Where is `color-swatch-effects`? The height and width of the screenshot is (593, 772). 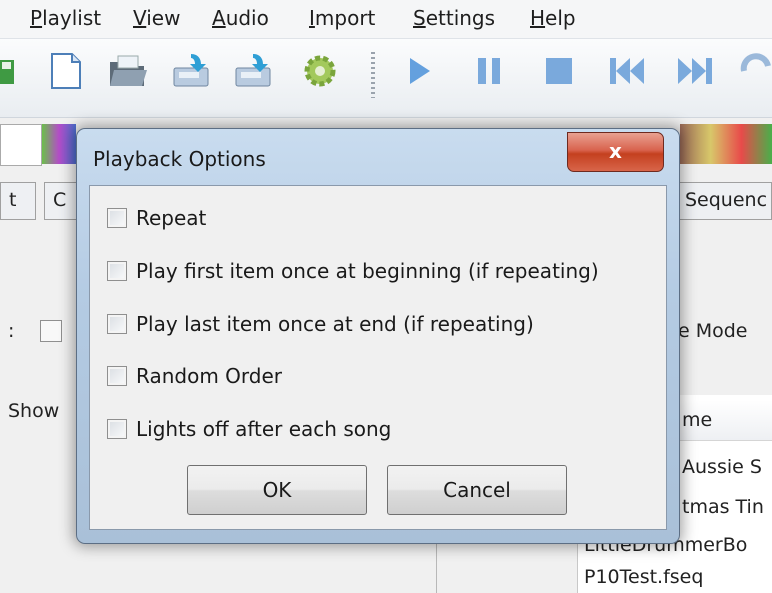 color-swatch-effects is located at coordinates (726, 144).